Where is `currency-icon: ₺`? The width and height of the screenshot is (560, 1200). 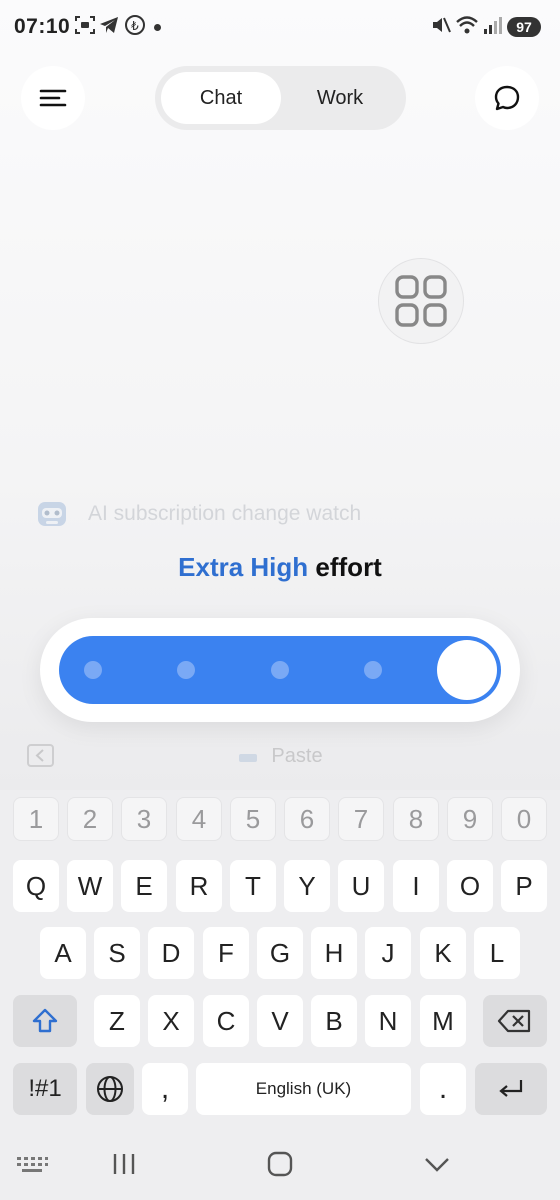 currency-icon: ₺ is located at coordinates (135, 25).